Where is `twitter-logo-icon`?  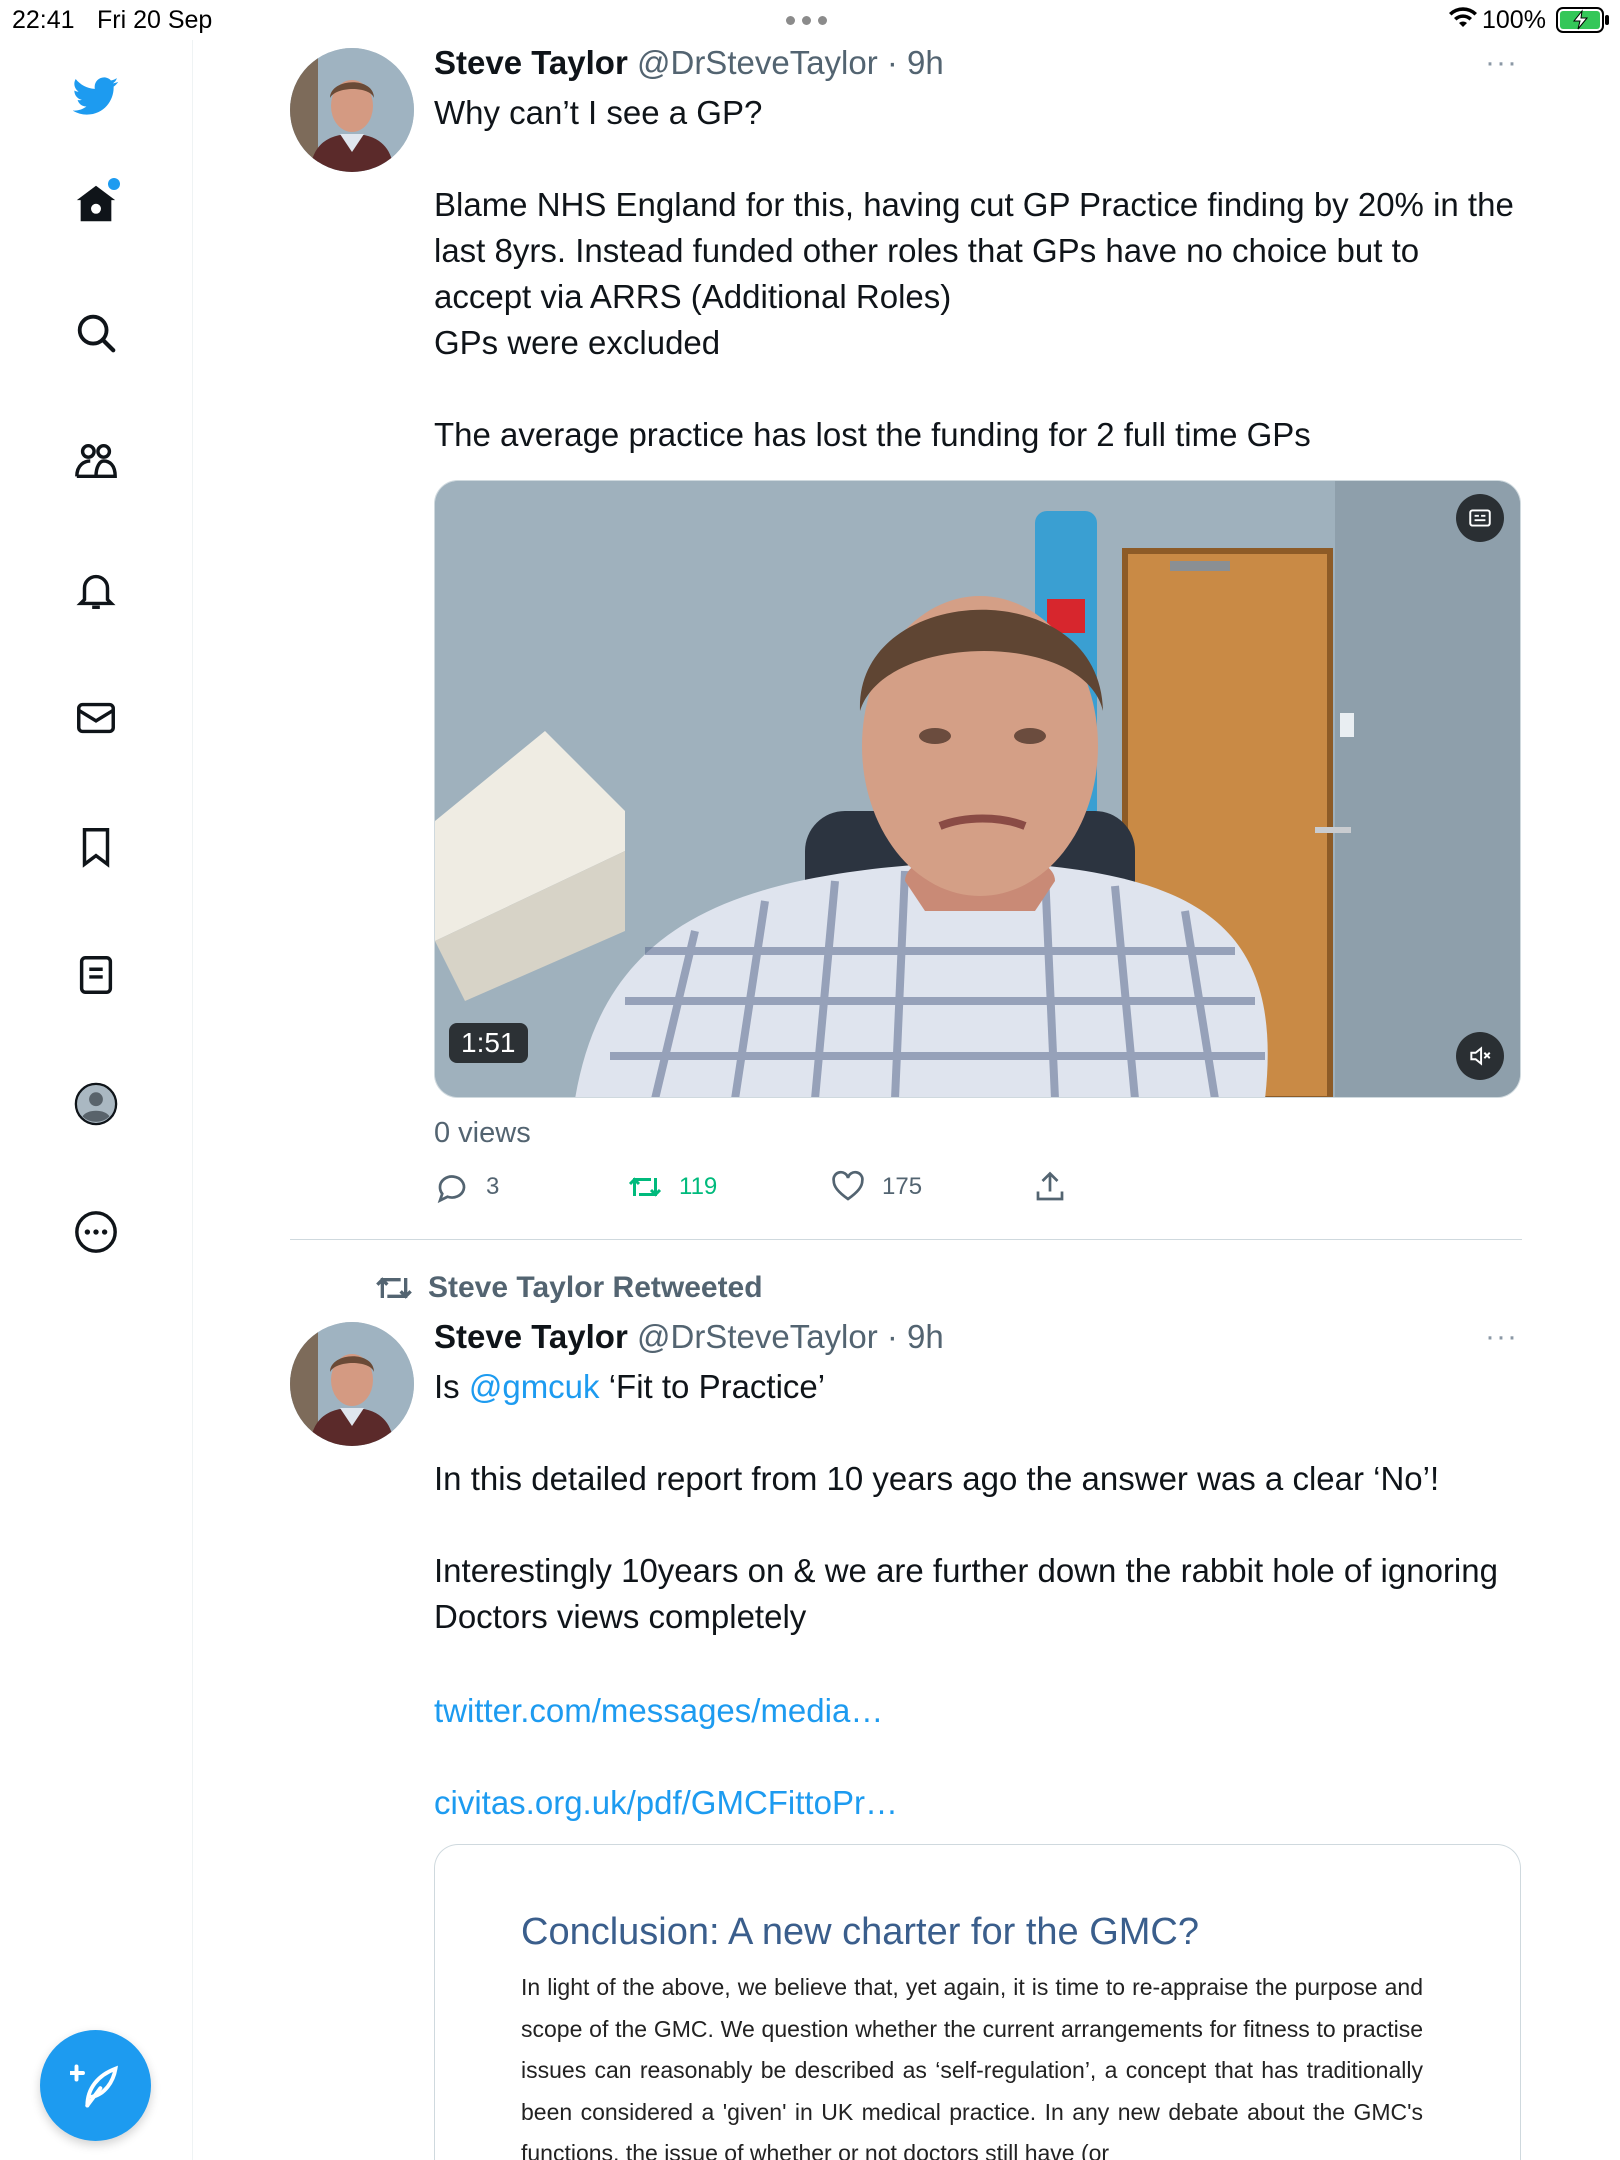 twitter-logo-icon is located at coordinates (96, 96).